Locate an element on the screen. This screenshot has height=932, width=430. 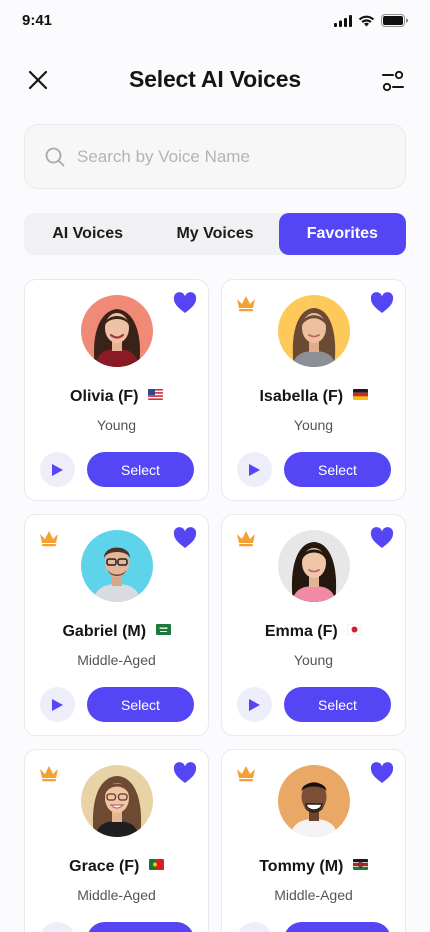
flag-pt-icon is located at coordinates (156, 864).